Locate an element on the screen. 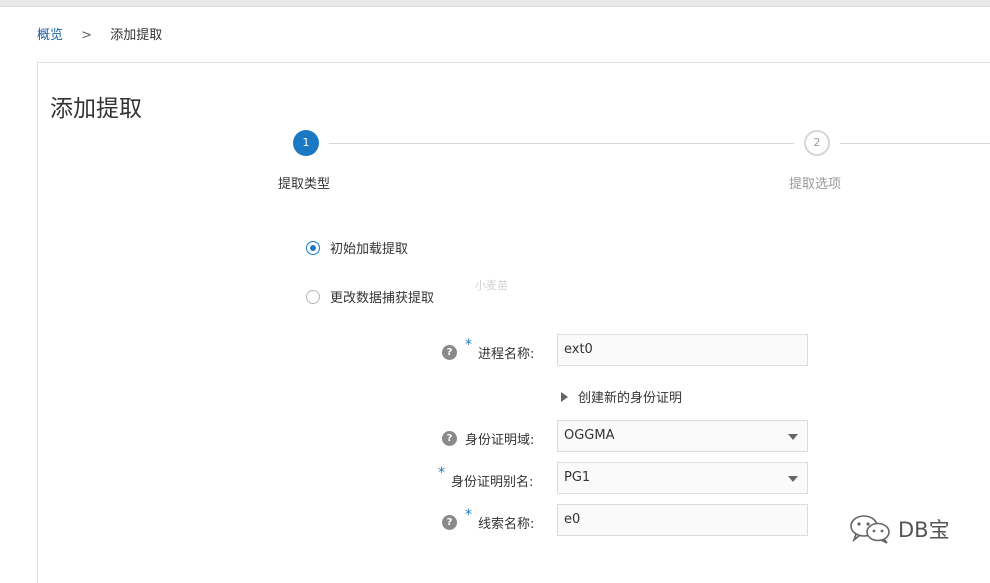 This screenshot has height=583, width=990. breadcrumb: 概览 > 添加提取 is located at coordinates (99, 33).